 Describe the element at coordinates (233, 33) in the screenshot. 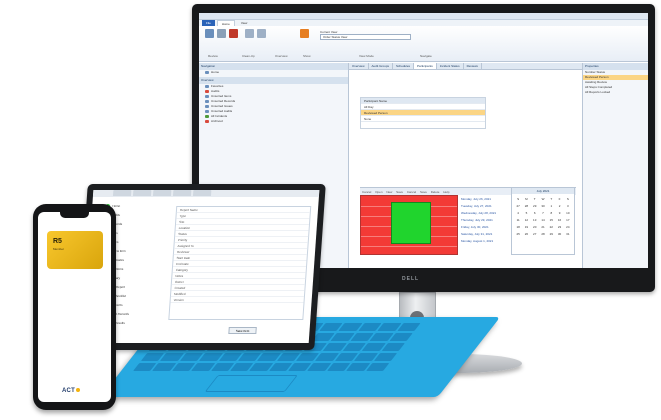

I see `delete-icon` at that location.